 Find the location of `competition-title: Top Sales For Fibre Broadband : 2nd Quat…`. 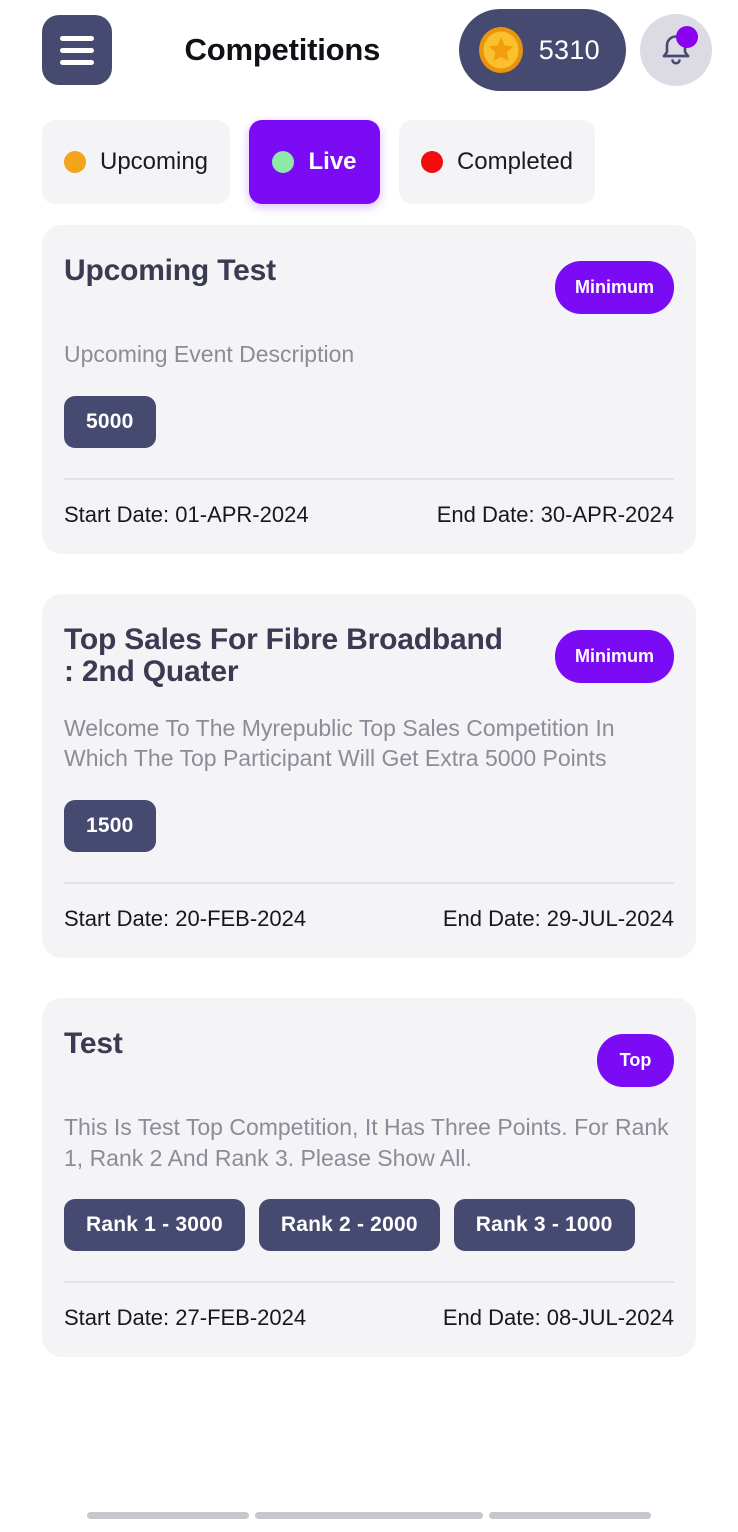

competition-title: Top Sales For Fibre Broadband : 2nd Quat… is located at coordinates (283, 655).